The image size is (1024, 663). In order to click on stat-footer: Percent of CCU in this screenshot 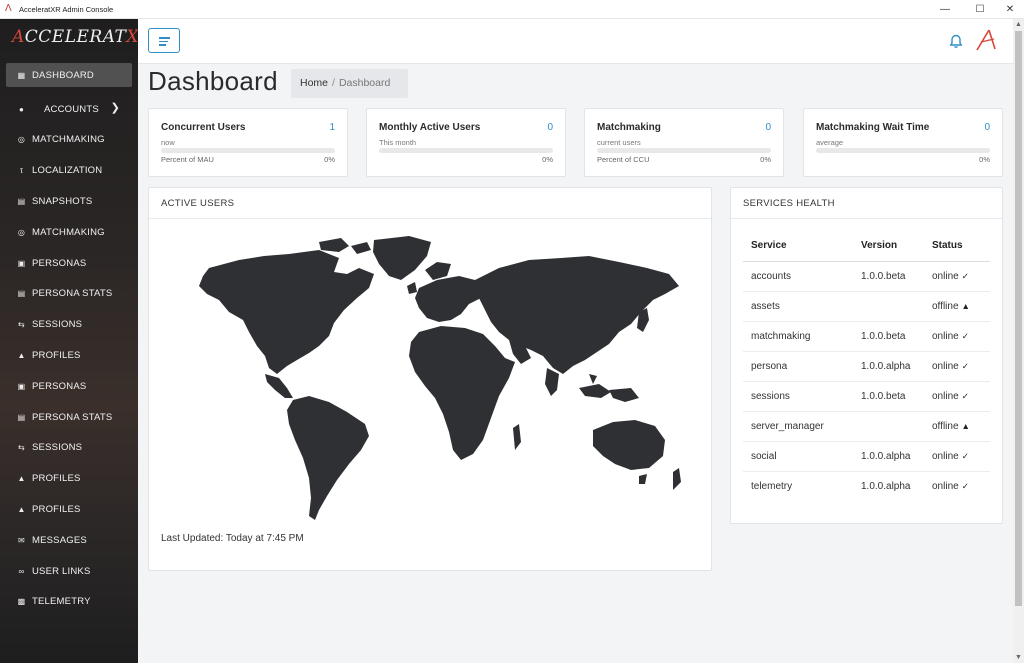, I will do `click(623, 159)`.